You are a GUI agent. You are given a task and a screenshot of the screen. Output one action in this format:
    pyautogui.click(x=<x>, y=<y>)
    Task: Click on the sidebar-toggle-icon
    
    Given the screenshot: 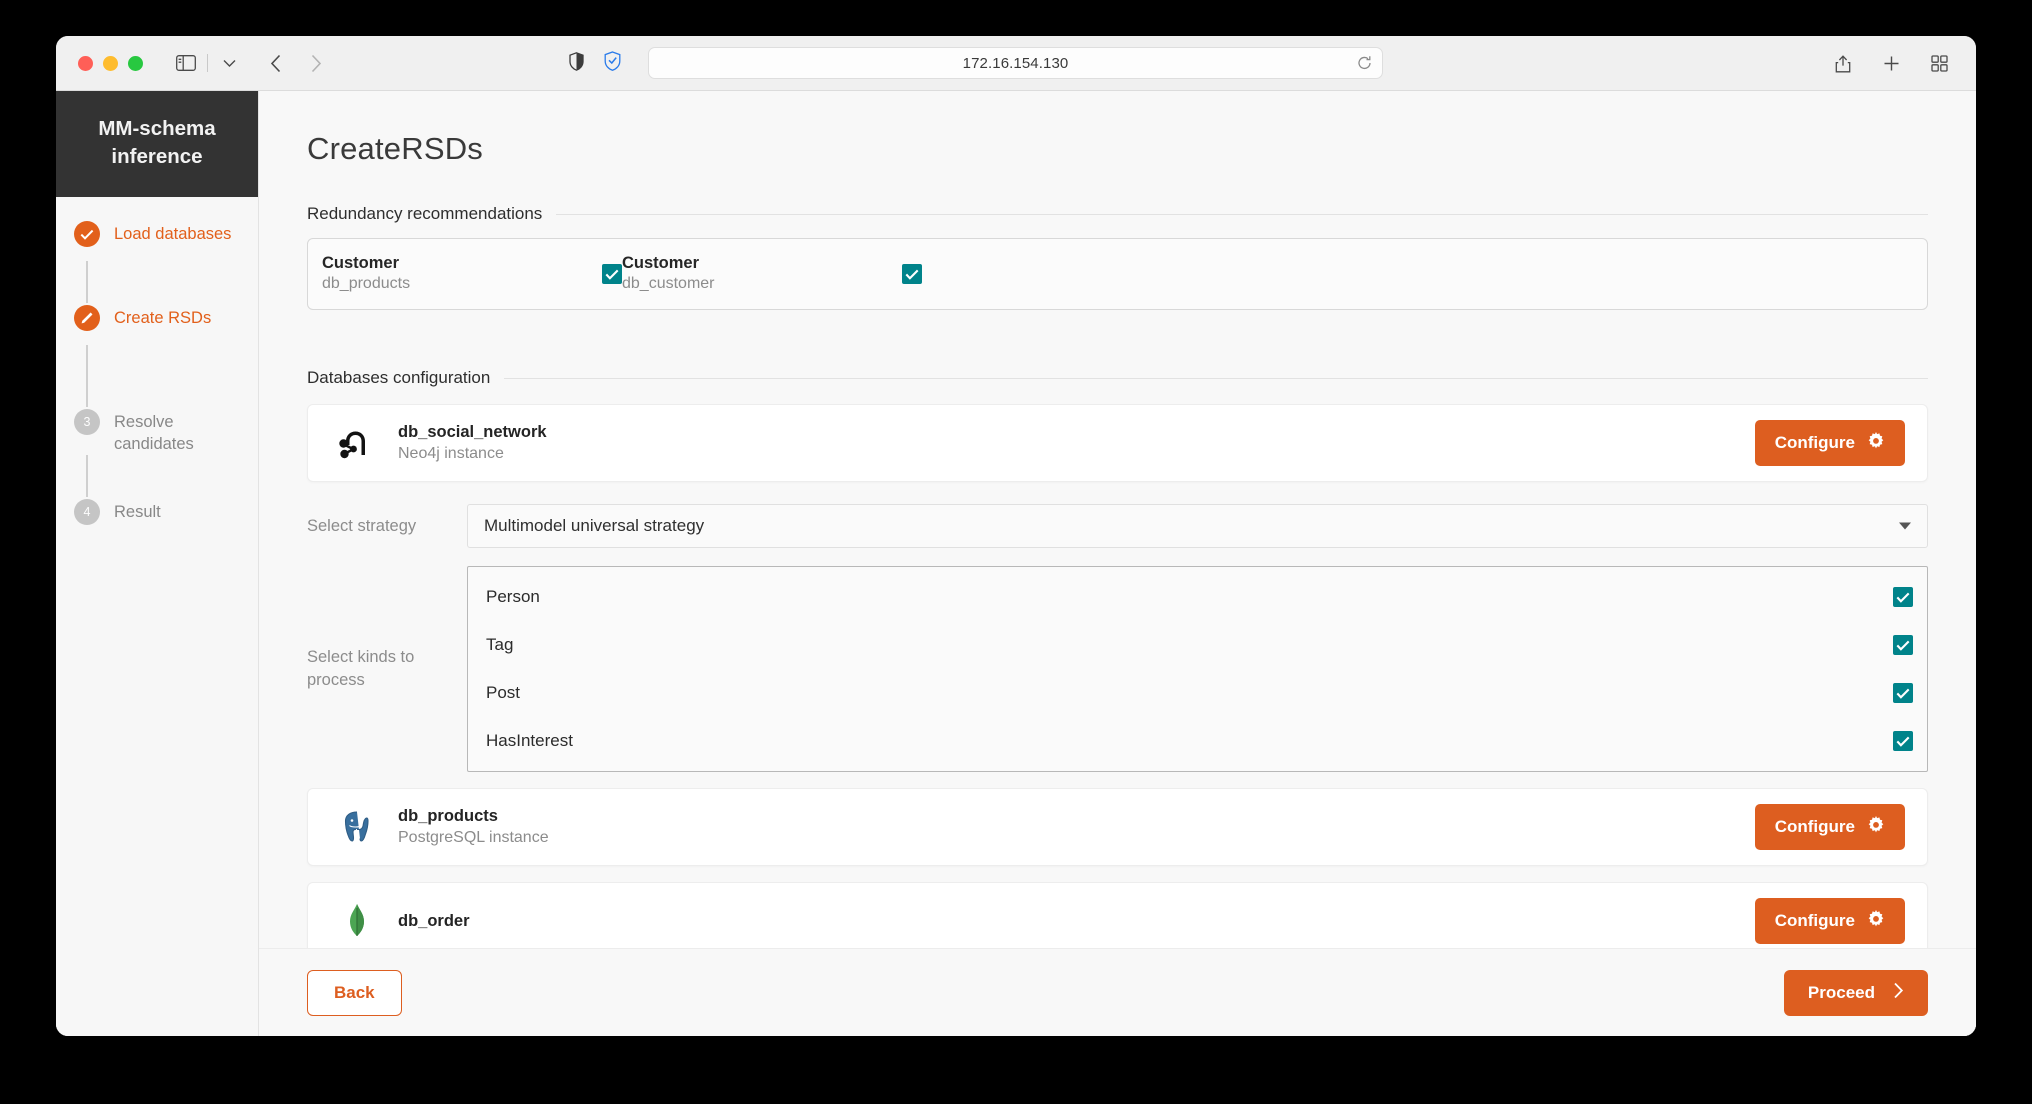 What is the action you would take?
    pyautogui.click(x=186, y=63)
    